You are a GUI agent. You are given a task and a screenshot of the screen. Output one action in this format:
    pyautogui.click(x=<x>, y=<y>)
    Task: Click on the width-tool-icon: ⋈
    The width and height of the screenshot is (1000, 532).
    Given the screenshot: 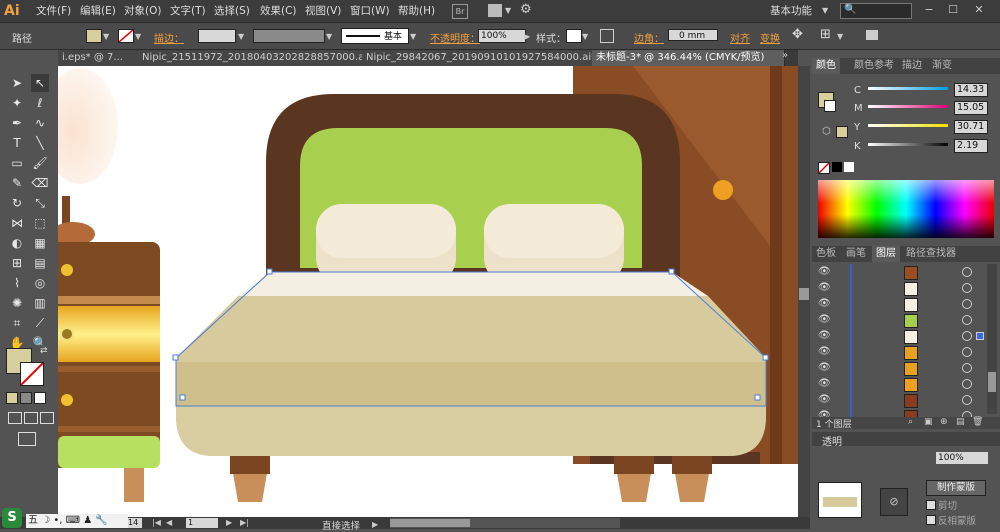 What is the action you would take?
    pyautogui.click(x=17, y=223)
    